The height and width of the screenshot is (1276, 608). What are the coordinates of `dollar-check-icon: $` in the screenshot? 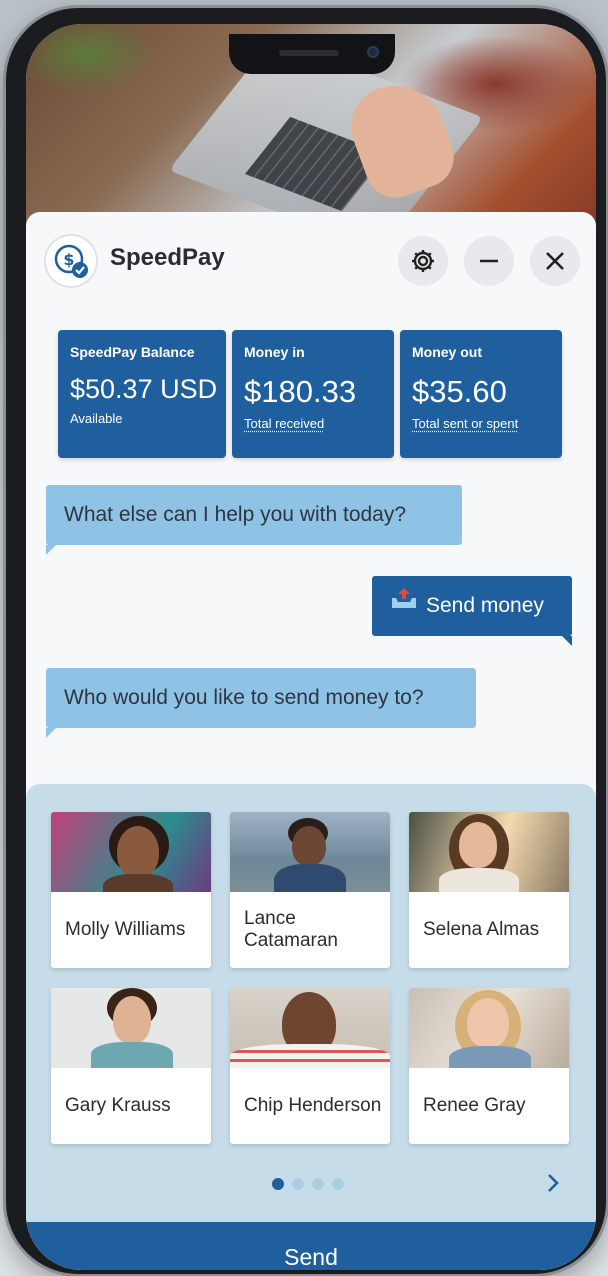 It's located at (71, 261).